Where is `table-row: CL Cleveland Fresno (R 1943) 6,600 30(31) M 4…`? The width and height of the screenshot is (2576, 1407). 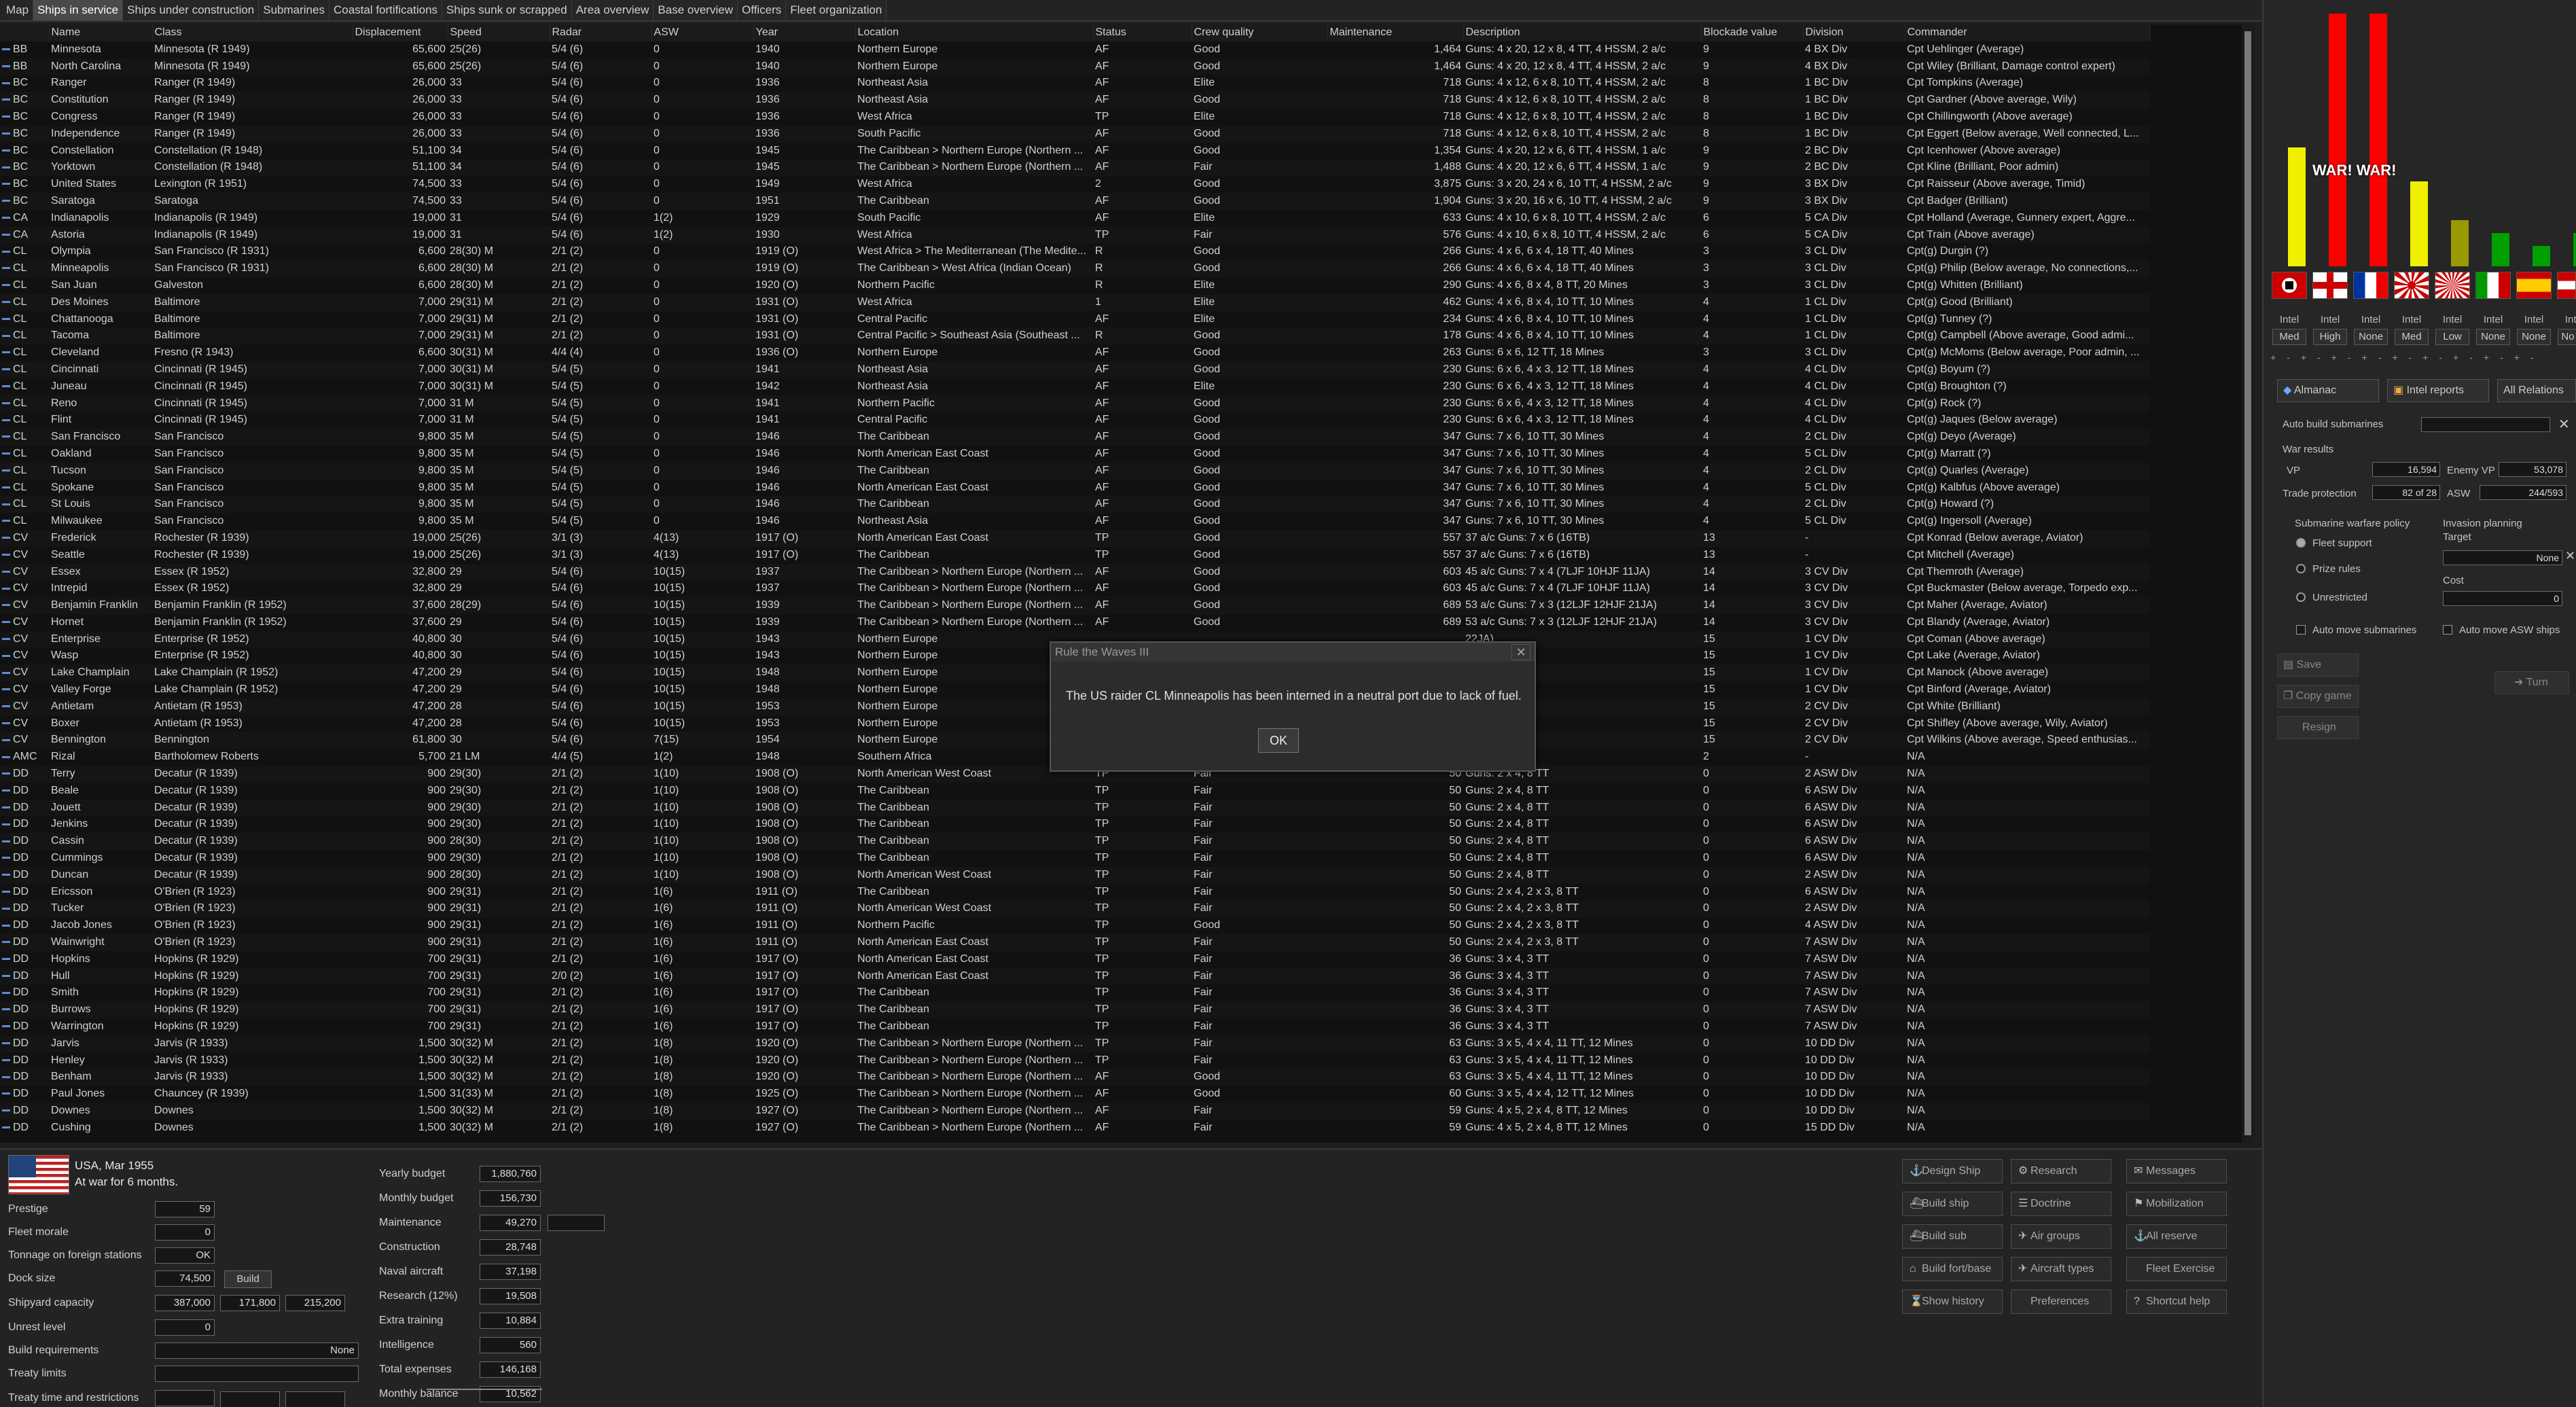
table-row: CL Cleveland Fresno (R 1943) 6,600 30(31) M 4… is located at coordinates (1074, 352).